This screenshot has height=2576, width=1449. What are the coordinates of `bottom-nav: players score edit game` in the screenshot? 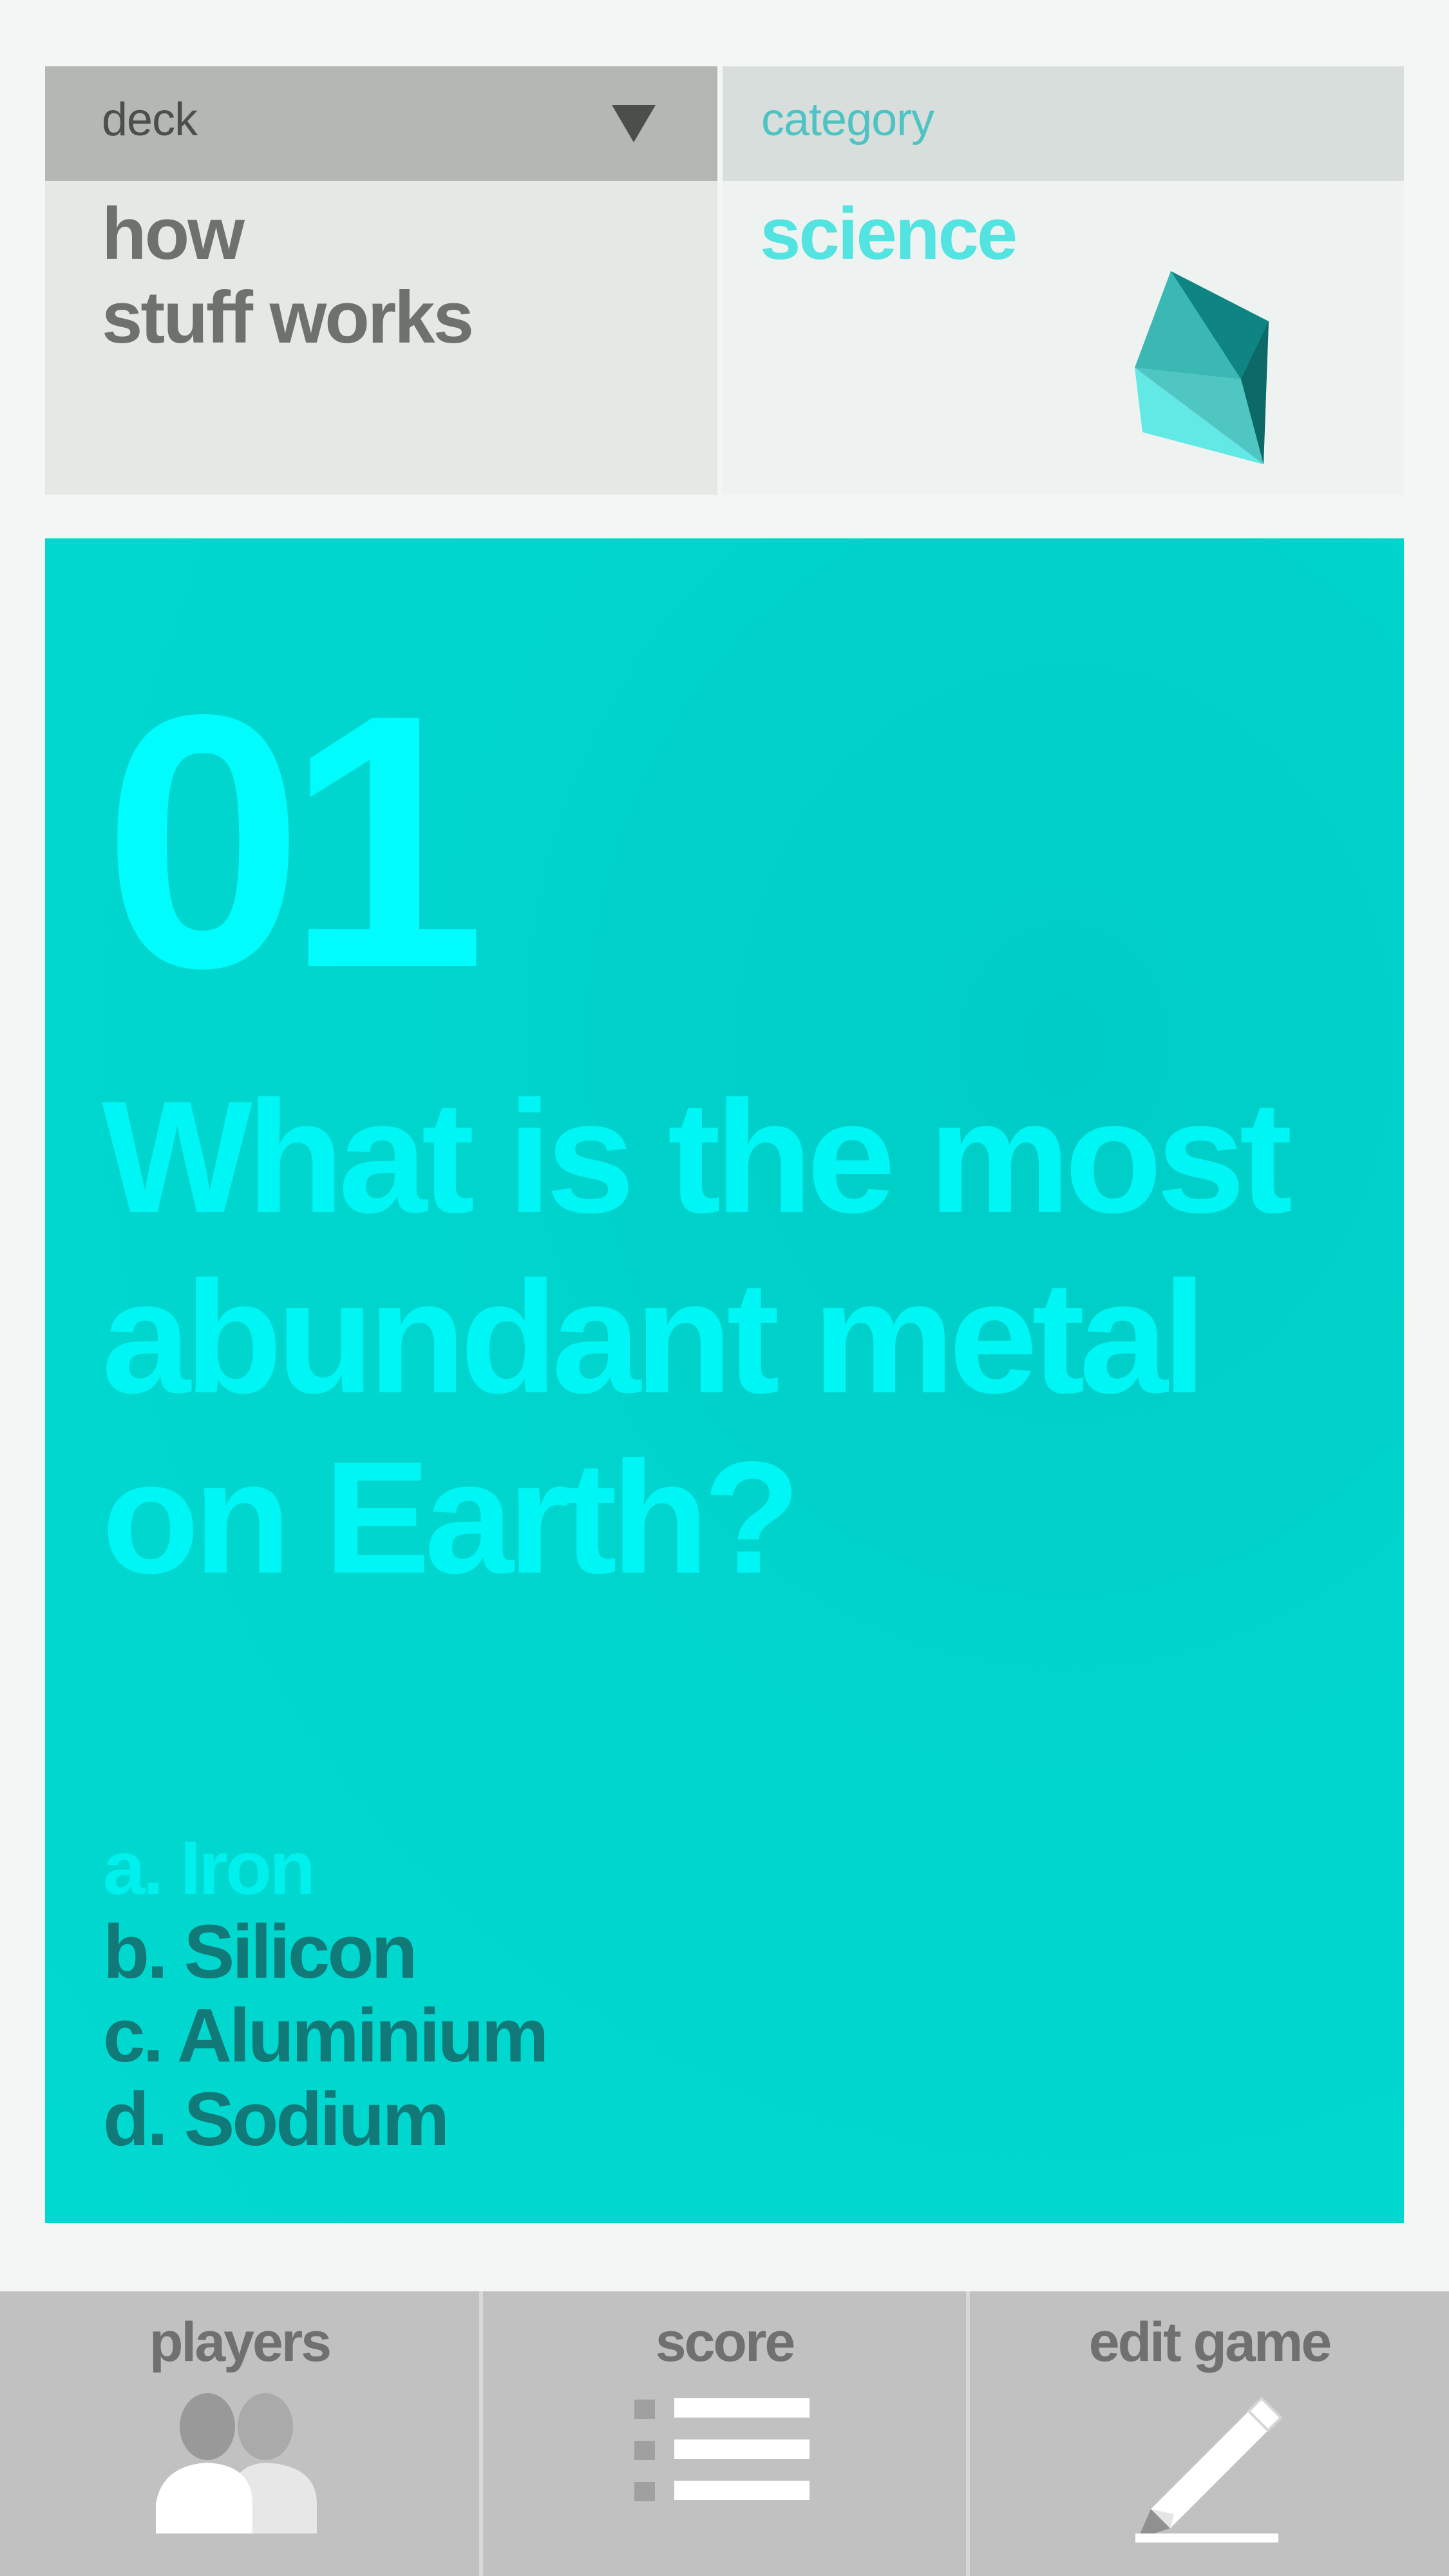 It's located at (724, 2433).